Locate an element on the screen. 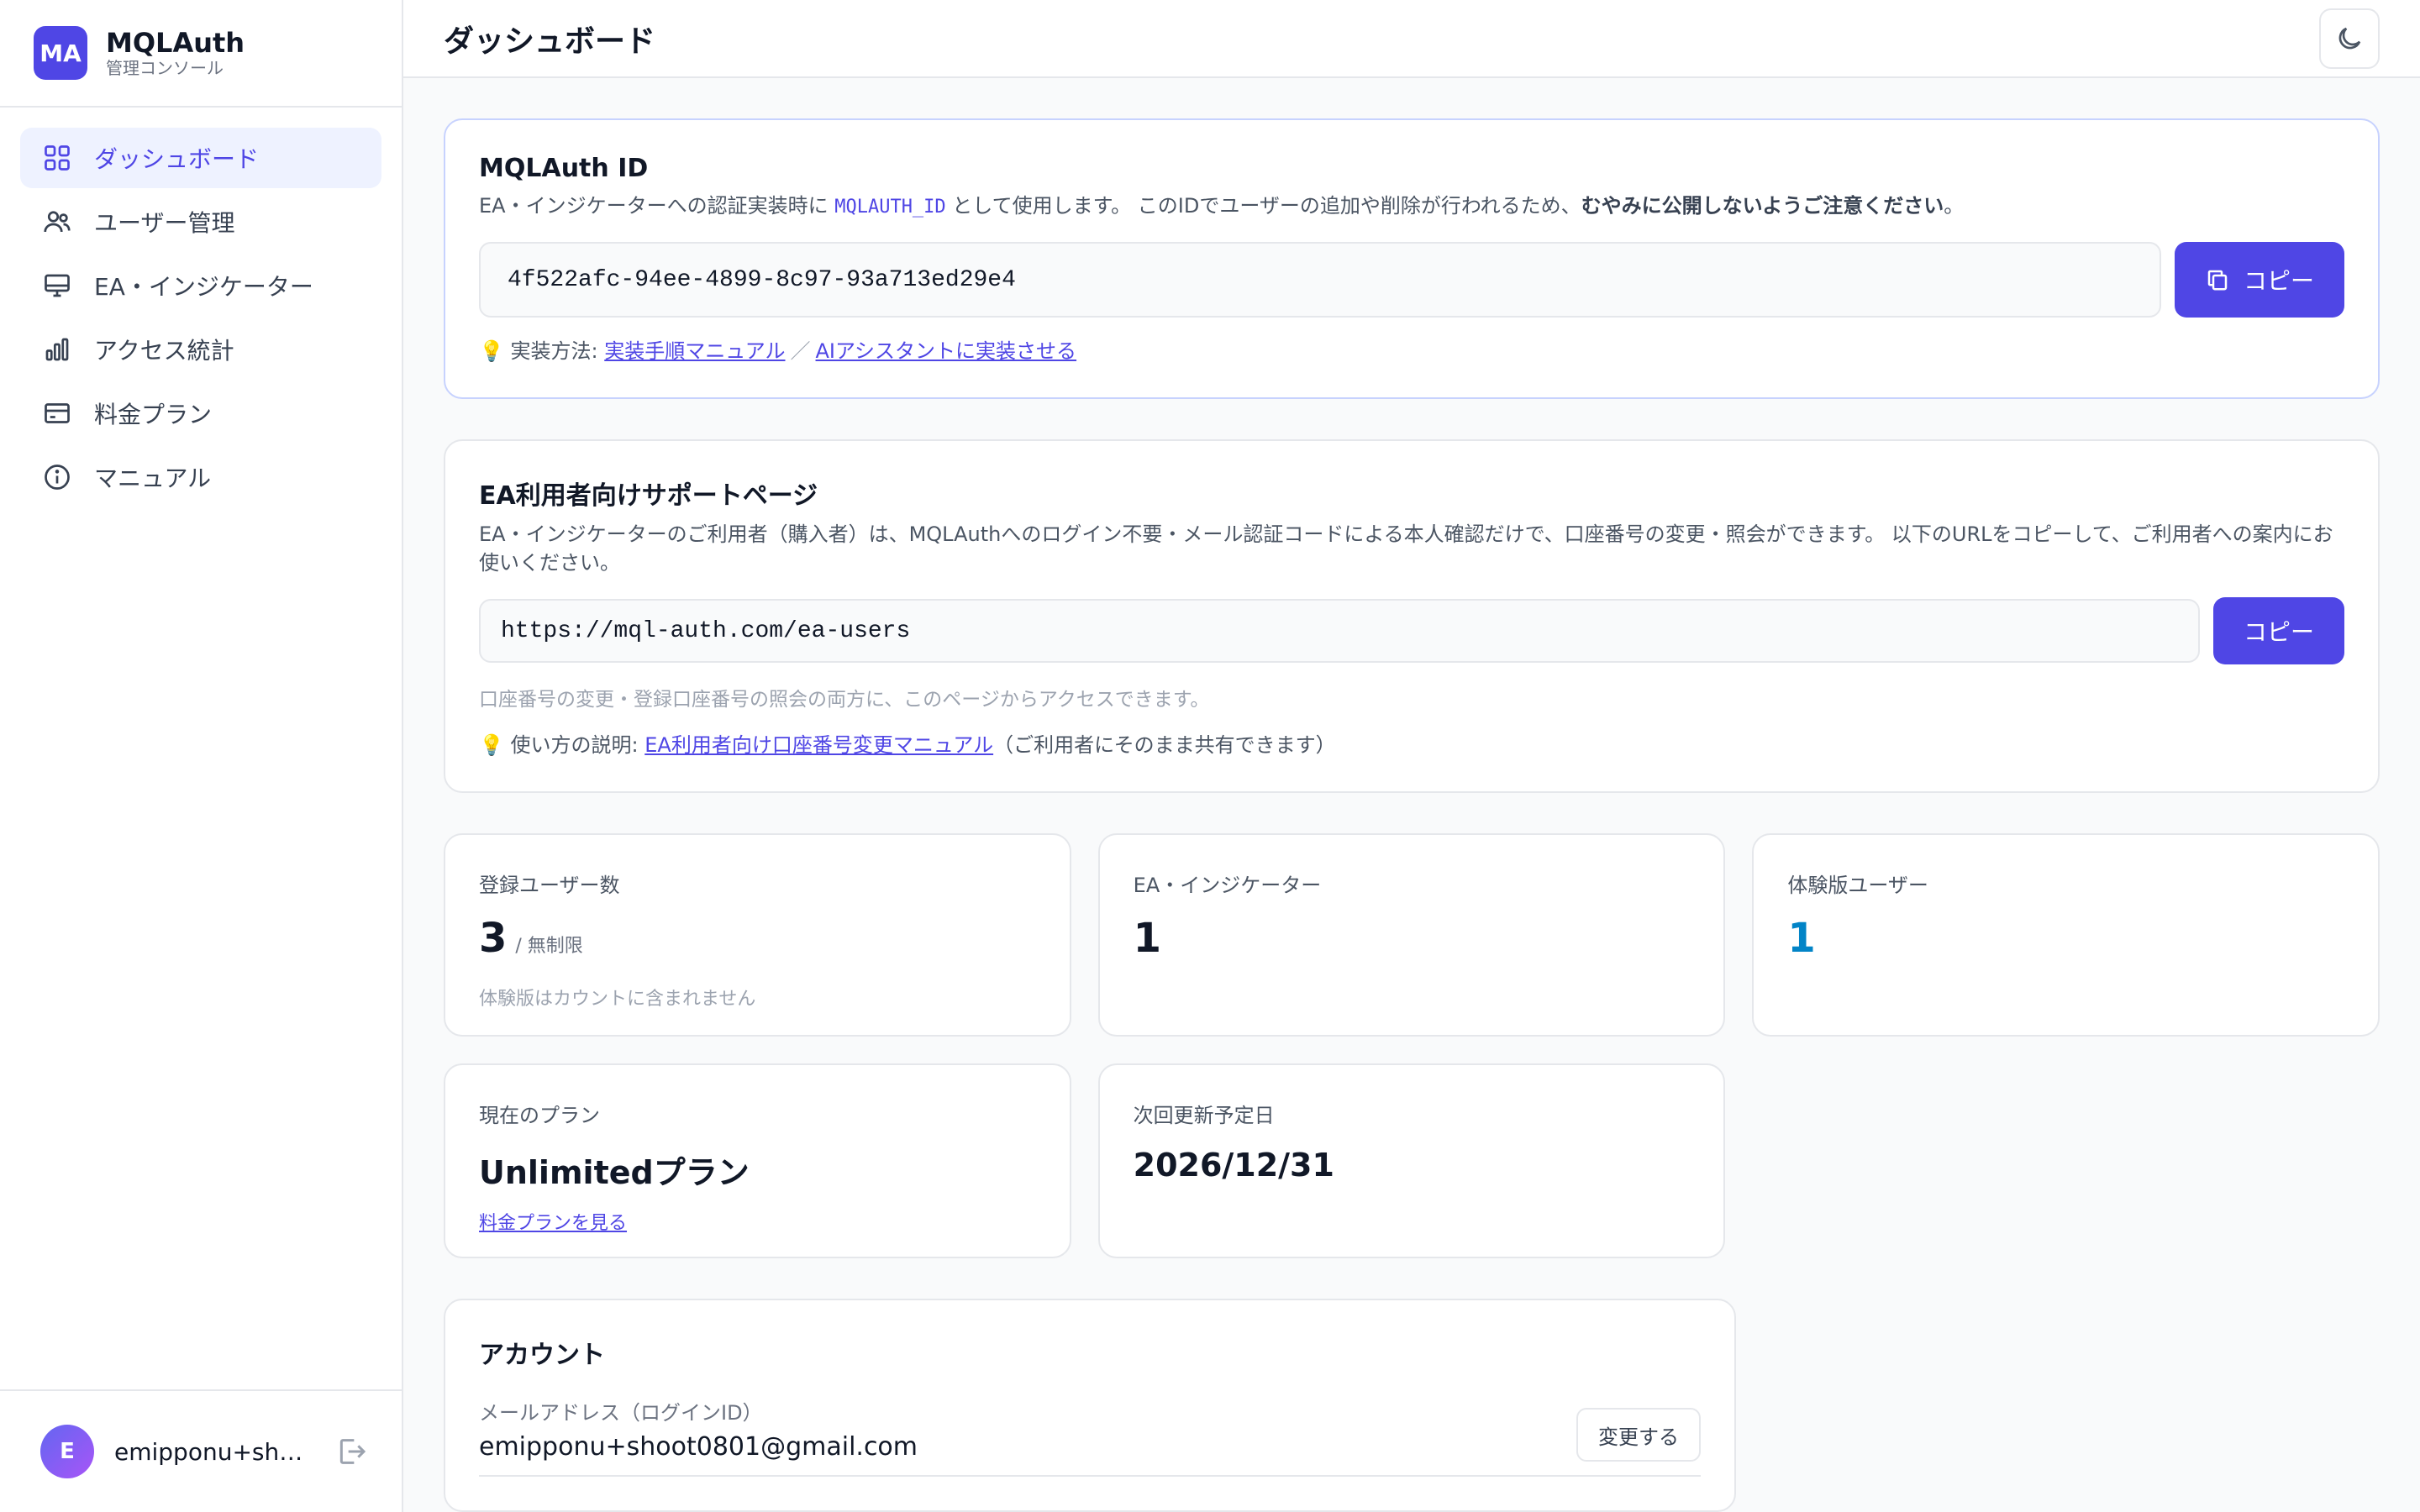  stat-next-renewal: 次回更新予定日 2026/12/31 is located at coordinates (1411, 1160).